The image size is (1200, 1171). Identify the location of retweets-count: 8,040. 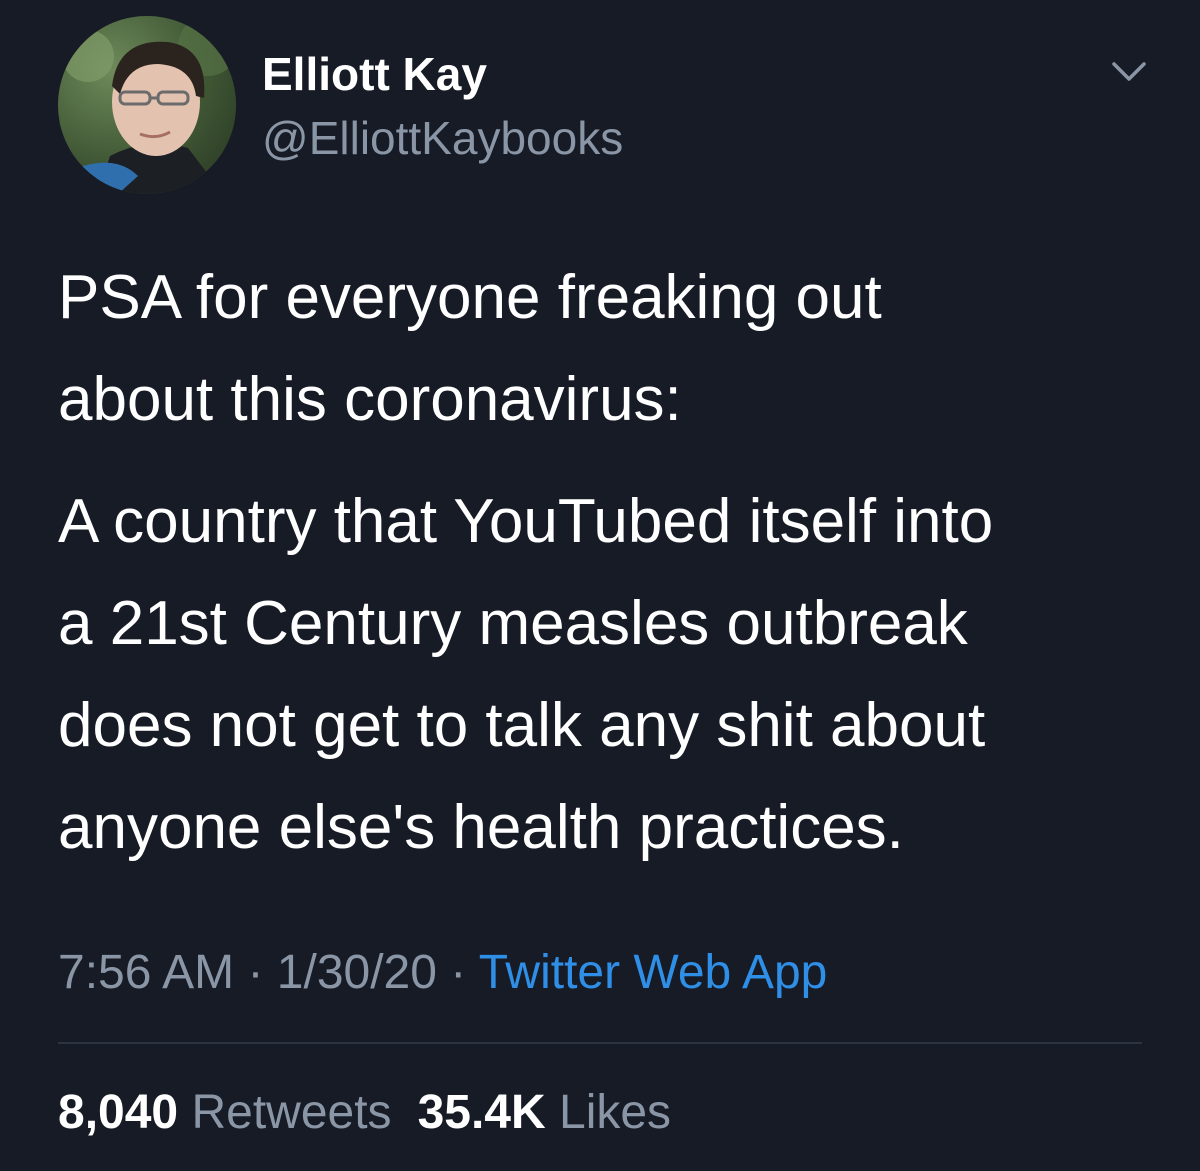
(118, 1112).